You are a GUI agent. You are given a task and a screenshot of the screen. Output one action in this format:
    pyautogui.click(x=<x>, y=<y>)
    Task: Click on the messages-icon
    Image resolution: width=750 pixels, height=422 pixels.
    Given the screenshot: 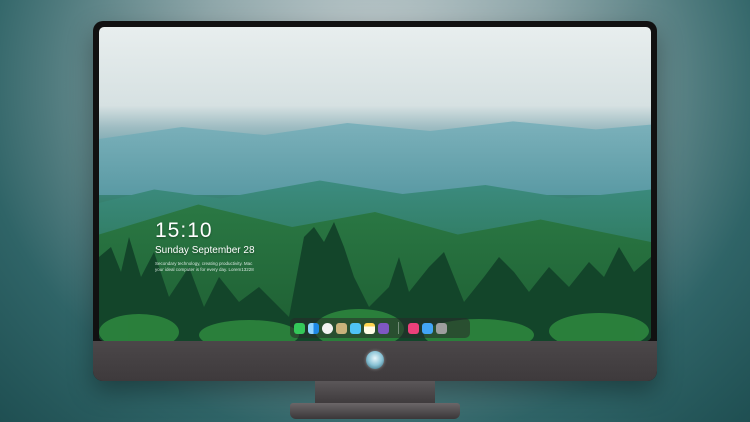 What is the action you would take?
    pyautogui.click(x=299, y=328)
    